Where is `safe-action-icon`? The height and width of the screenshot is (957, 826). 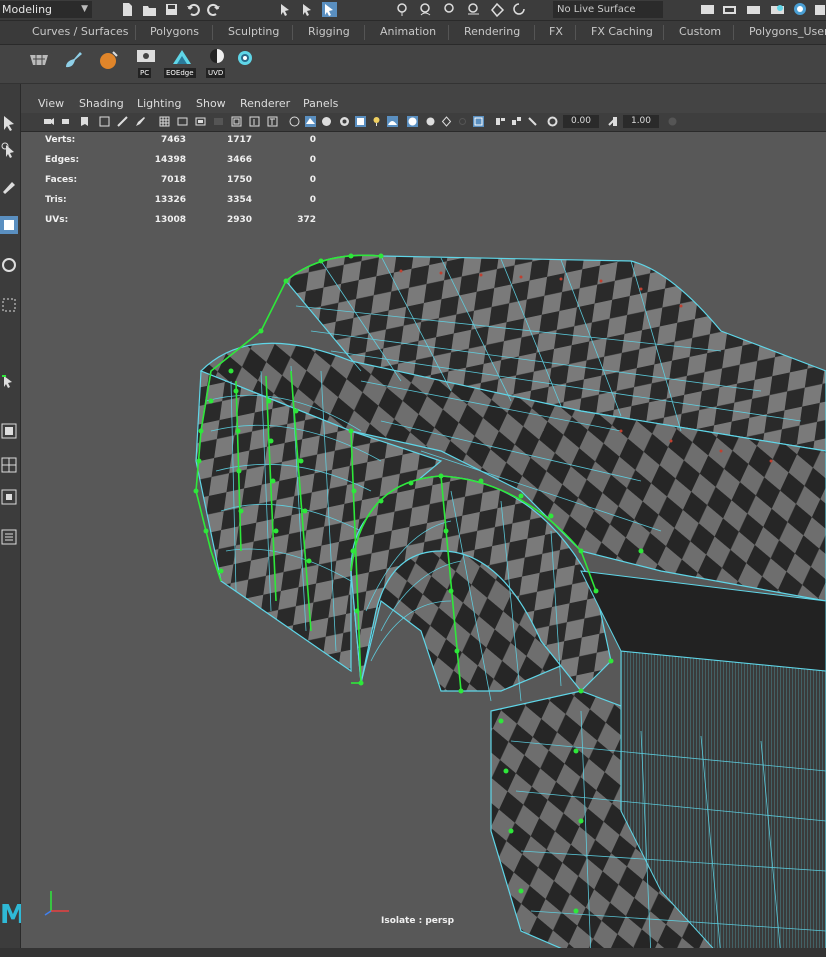
safe-action-icon is located at coordinates (254, 121).